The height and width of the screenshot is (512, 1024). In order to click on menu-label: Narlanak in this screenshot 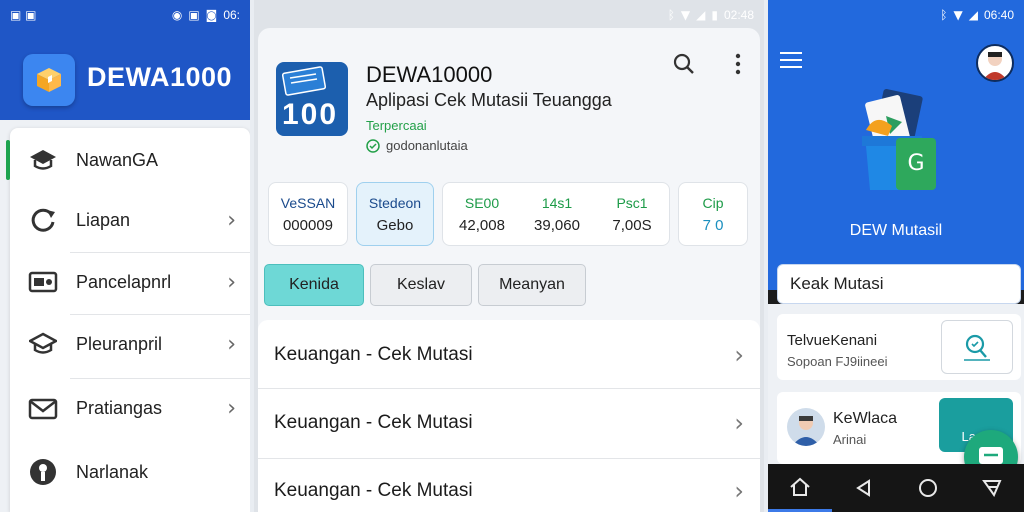, I will do `click(112, 471)`.